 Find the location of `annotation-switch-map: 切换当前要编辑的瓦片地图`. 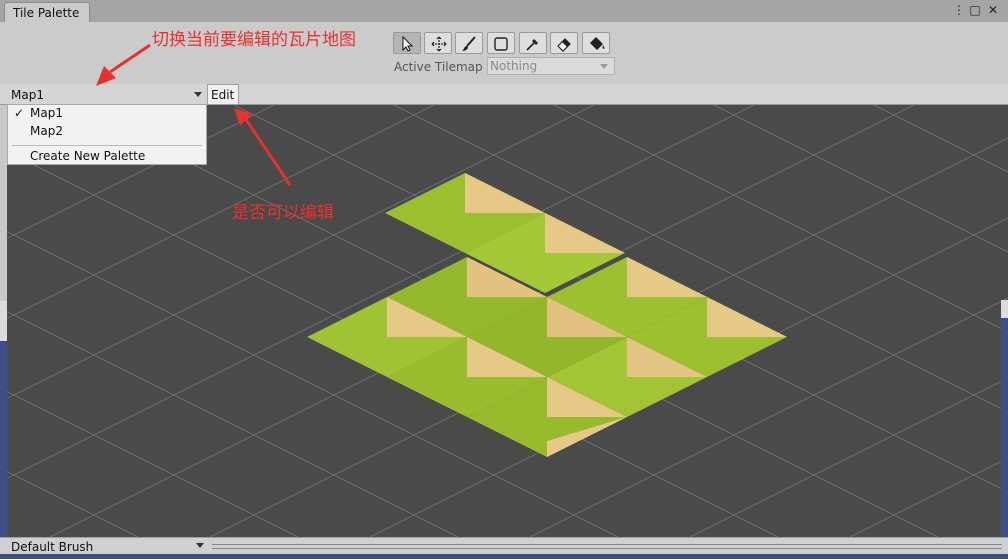

annotation-switch-map: 切换当前要编辑的瓦片地图 is located at coordinates (254, 40).